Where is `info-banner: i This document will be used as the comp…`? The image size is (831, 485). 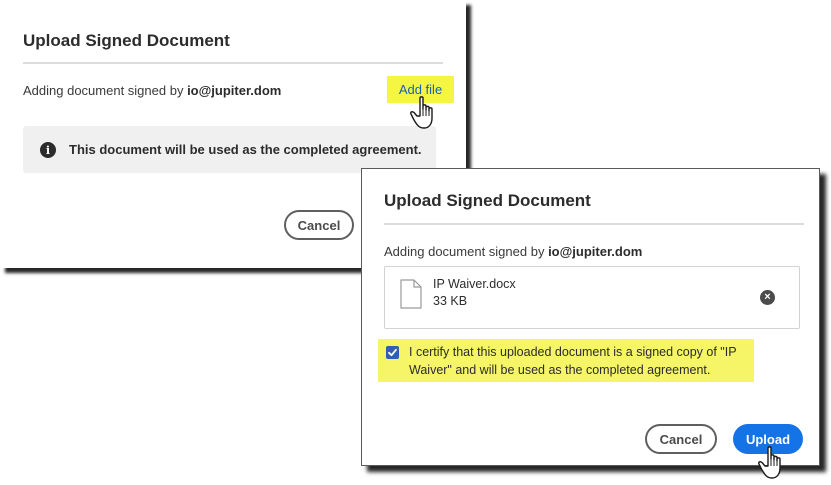 info-banner: i This document will be used as the comp… is located at coordinates (229, 149).